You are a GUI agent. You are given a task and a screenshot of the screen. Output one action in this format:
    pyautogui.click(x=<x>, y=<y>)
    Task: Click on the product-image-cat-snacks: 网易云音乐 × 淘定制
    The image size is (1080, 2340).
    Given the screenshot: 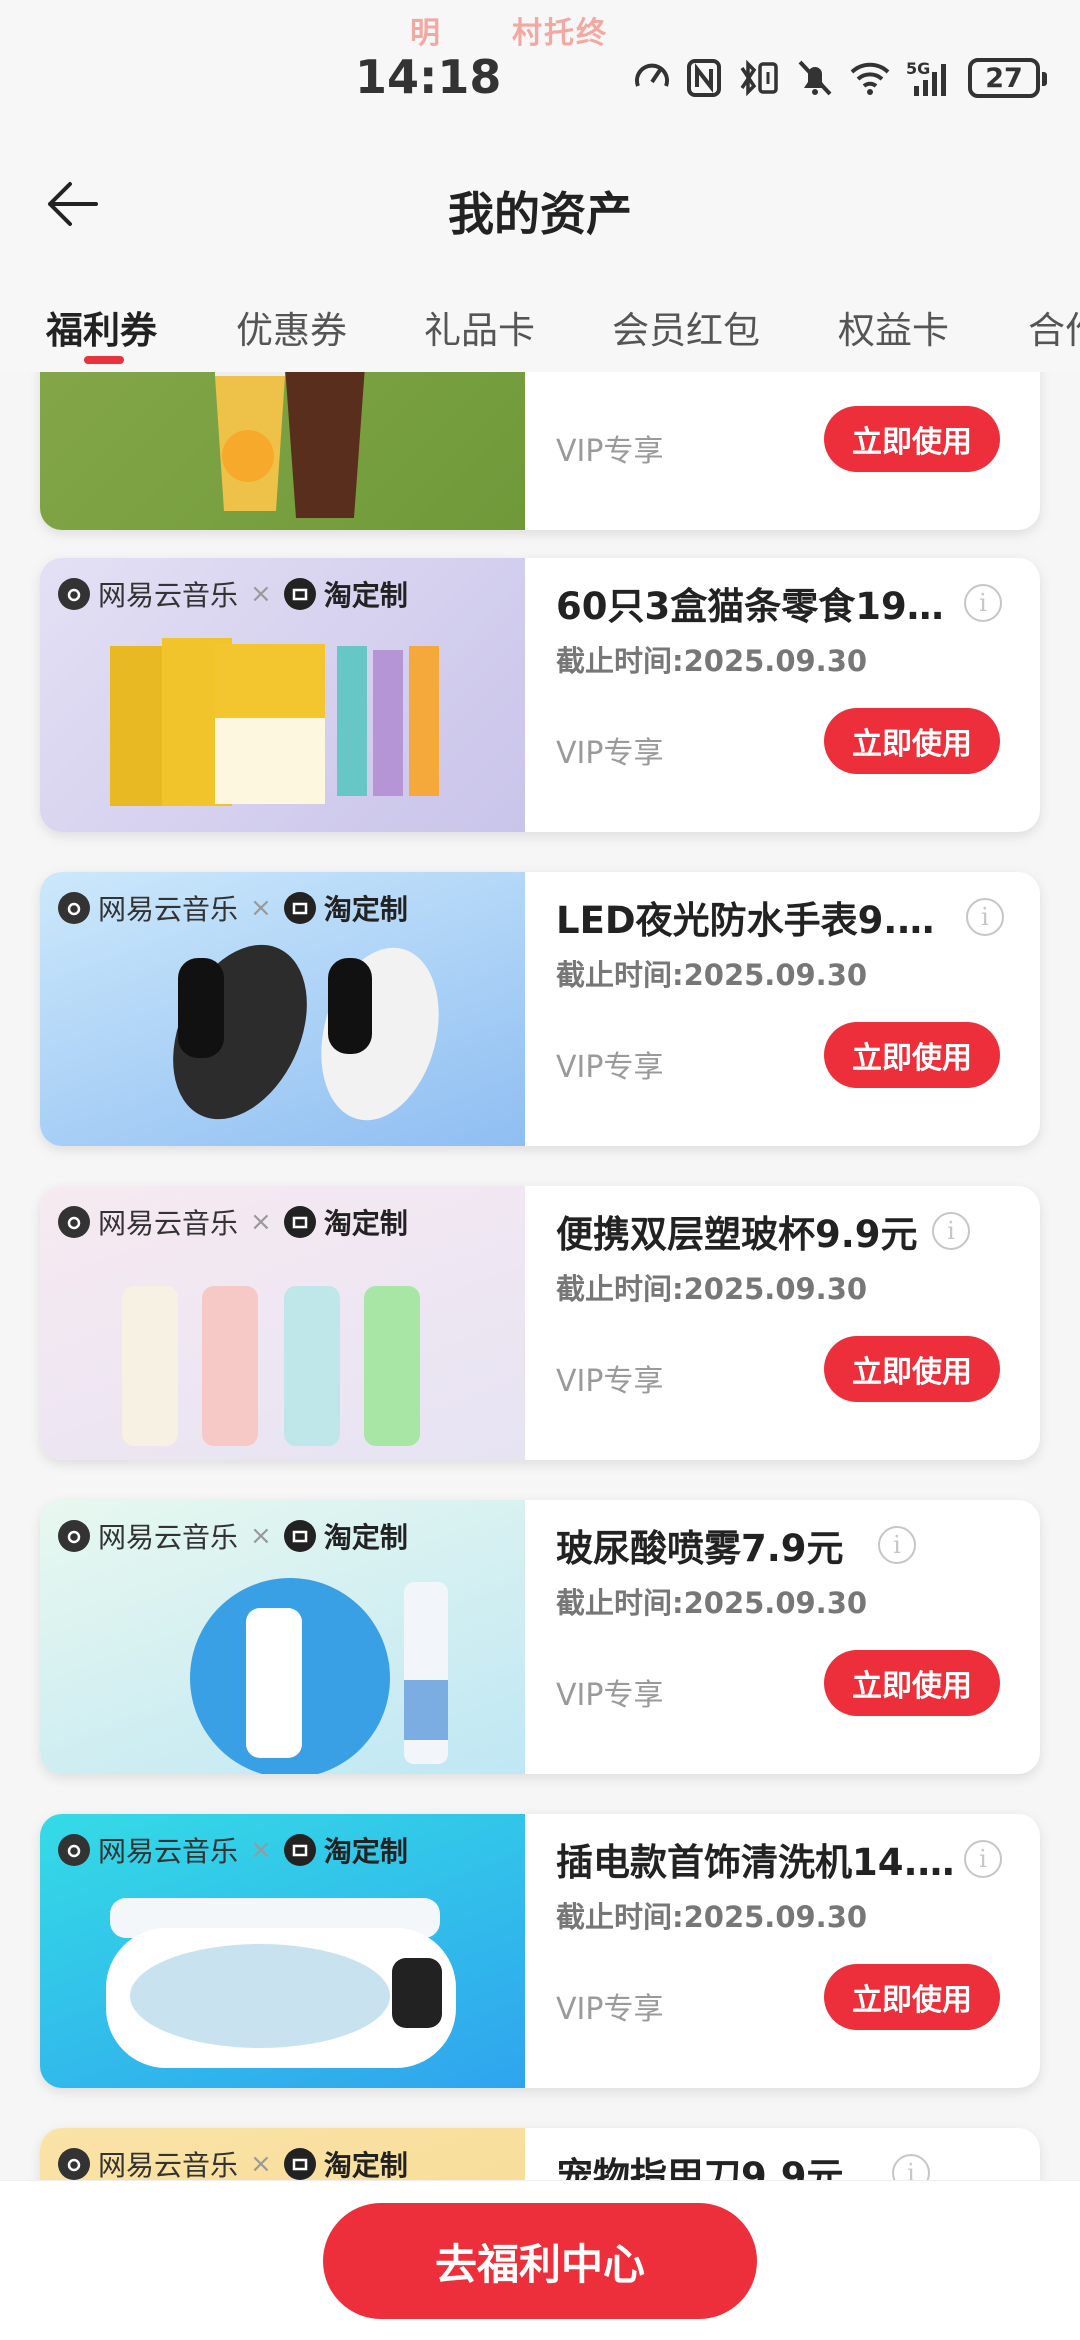 What is the action you would take?
    pyautogui.click(x=282, y=695)
    